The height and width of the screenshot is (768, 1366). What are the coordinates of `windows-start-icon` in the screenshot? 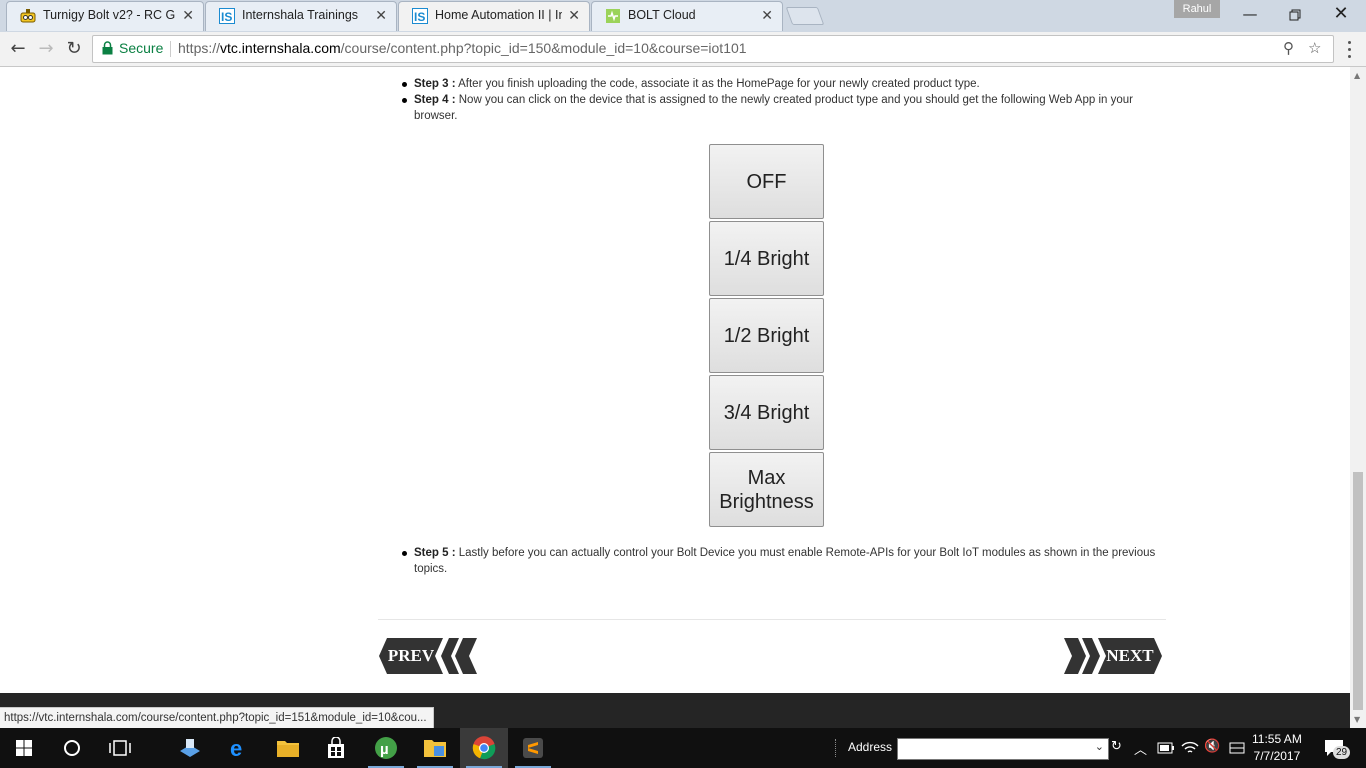 It's located at (24, 748).